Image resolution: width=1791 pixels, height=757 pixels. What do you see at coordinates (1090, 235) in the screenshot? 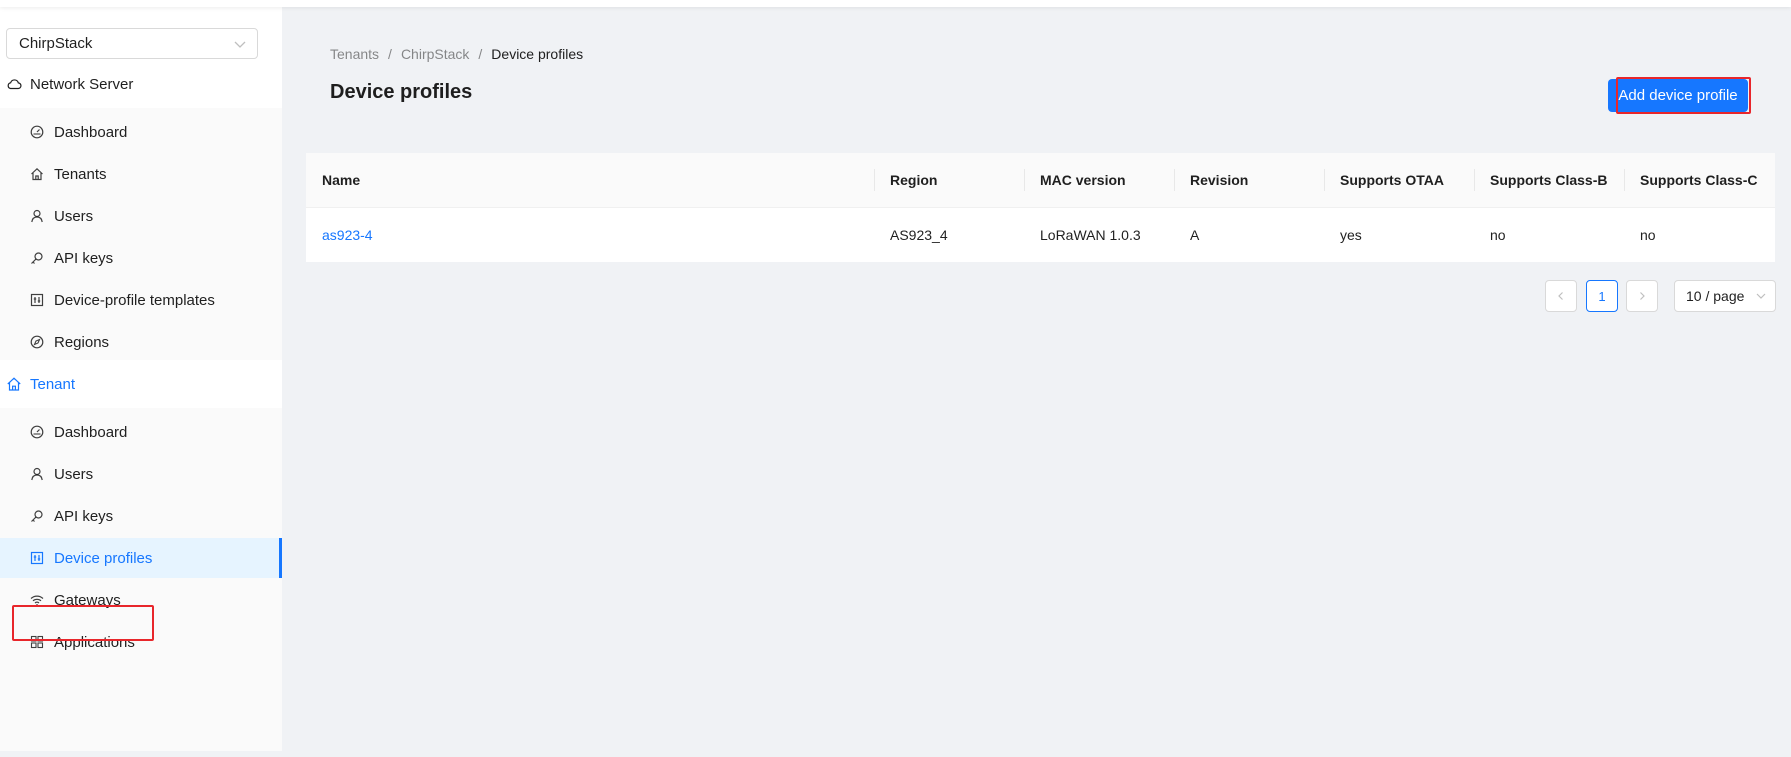
I see `cell-mac-version: LoRaWAN 1.0.3` at bounding box center [1090, 235].